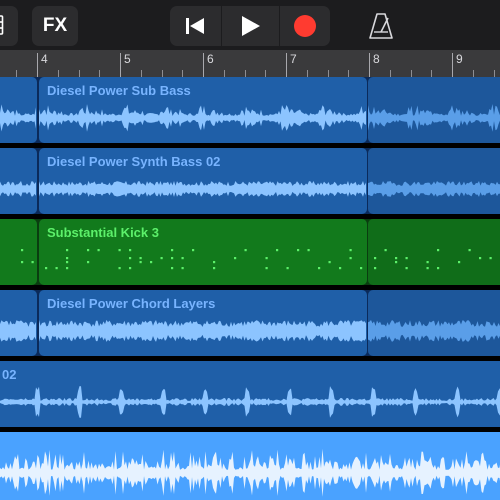 The image size is (500, 500). What do you see at coordinates (120, 65) in the screenshot?
I see `bar-5-tick` at bounding box center [120, 65].